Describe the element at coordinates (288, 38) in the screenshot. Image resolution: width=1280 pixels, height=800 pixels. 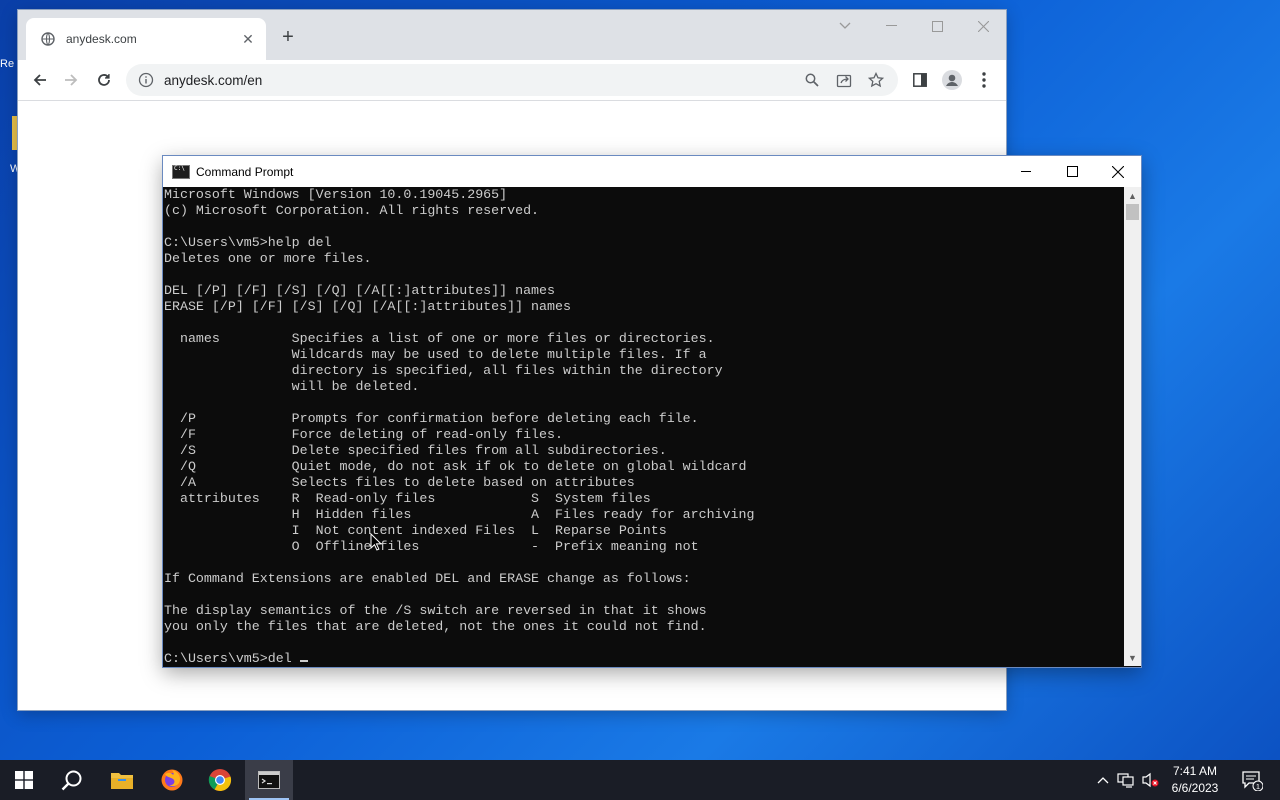
I see `new-tab-button: +` at that location.